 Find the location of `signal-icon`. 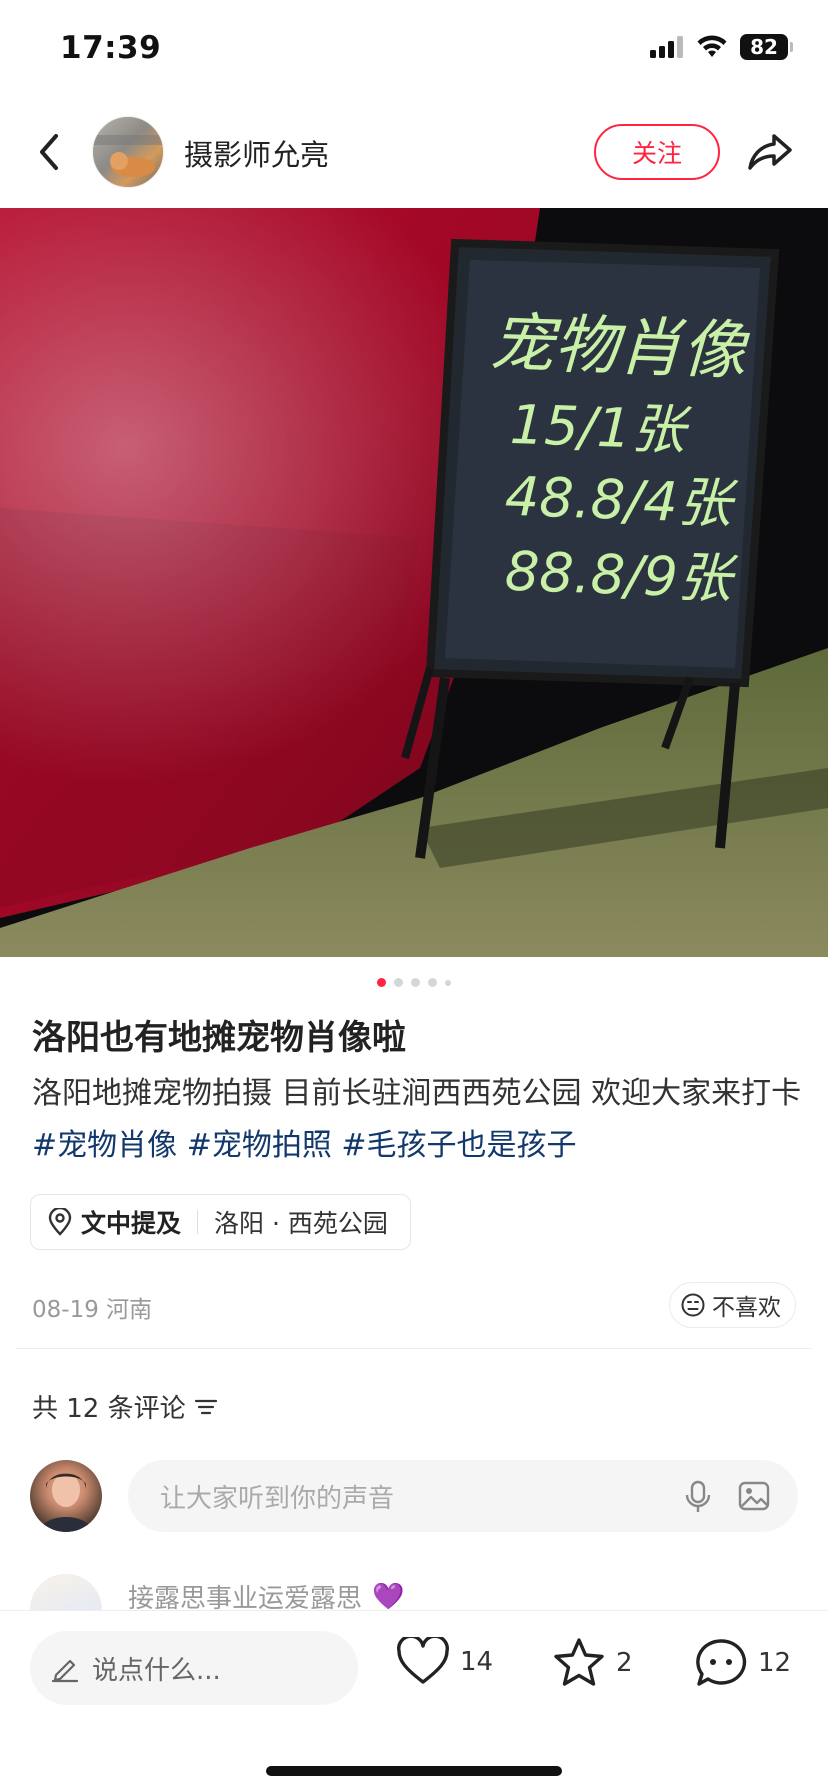

signal-icon is located at coordinates (666, 47).